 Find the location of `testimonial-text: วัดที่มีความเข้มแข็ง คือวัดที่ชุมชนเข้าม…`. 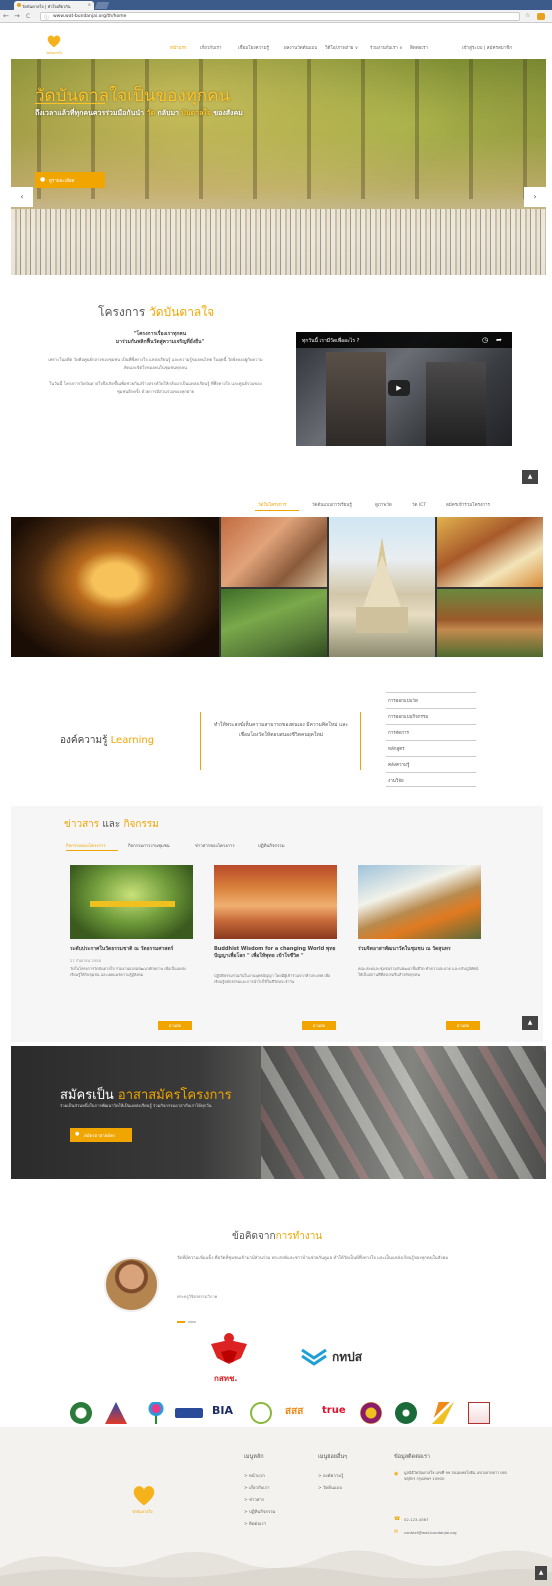

testimonial-text: วัดที่มีความเข้มแข็ง คือวัดที่ชุมชนเข้าม… is located at coordinates (313, 1258).